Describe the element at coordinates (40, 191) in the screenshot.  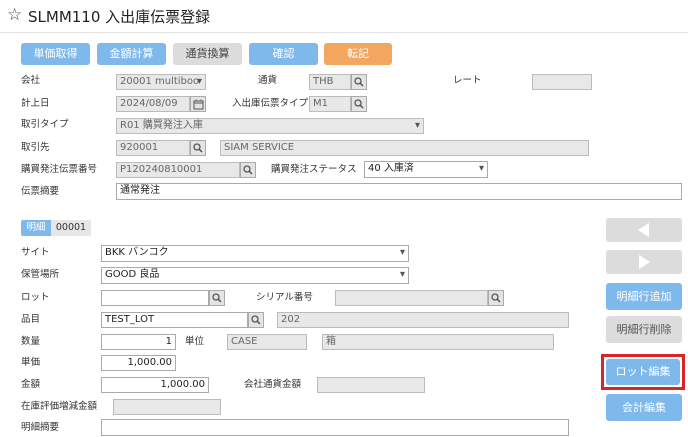
I see `memo-label: 伝票摘要` at that location.